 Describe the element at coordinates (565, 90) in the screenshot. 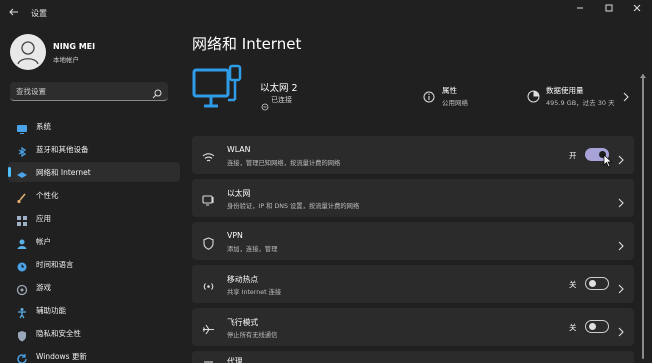

I see `data-usage-title: 数据使用量` at that location.